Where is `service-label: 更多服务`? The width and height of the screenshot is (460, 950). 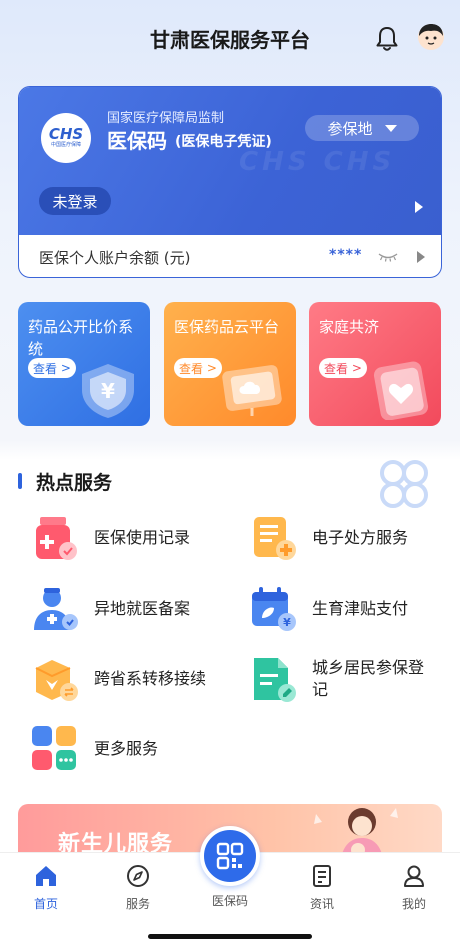 service-label: 更多服务 is located at coordinates (126, 748).